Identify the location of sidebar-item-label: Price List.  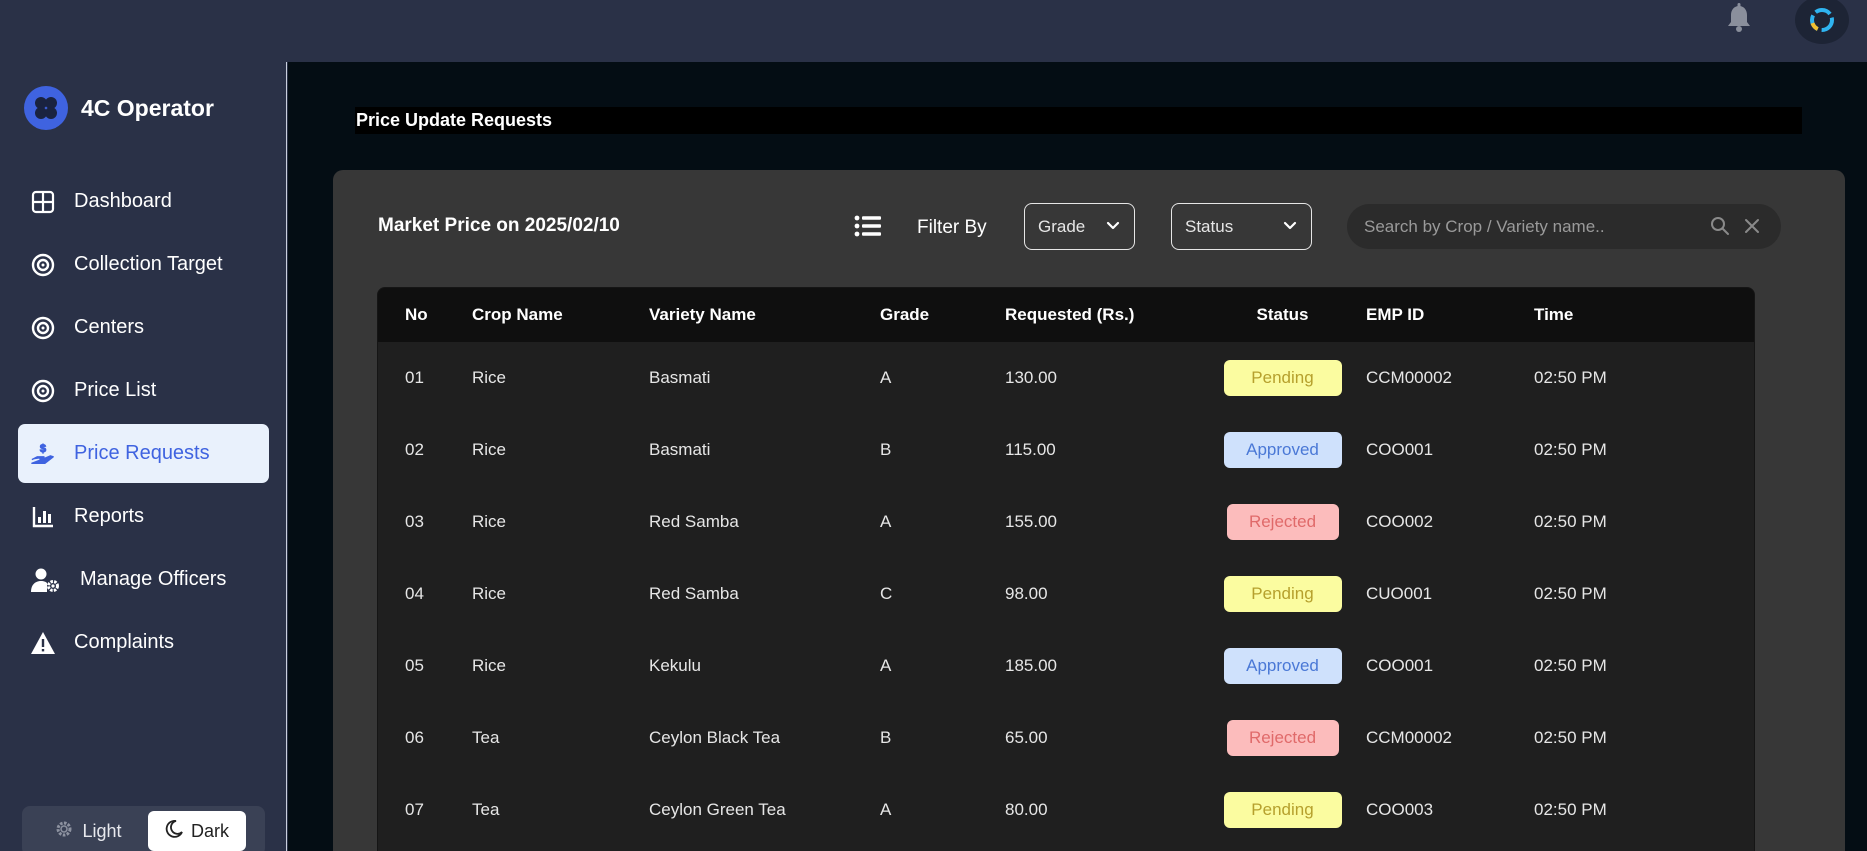
(115, 390).